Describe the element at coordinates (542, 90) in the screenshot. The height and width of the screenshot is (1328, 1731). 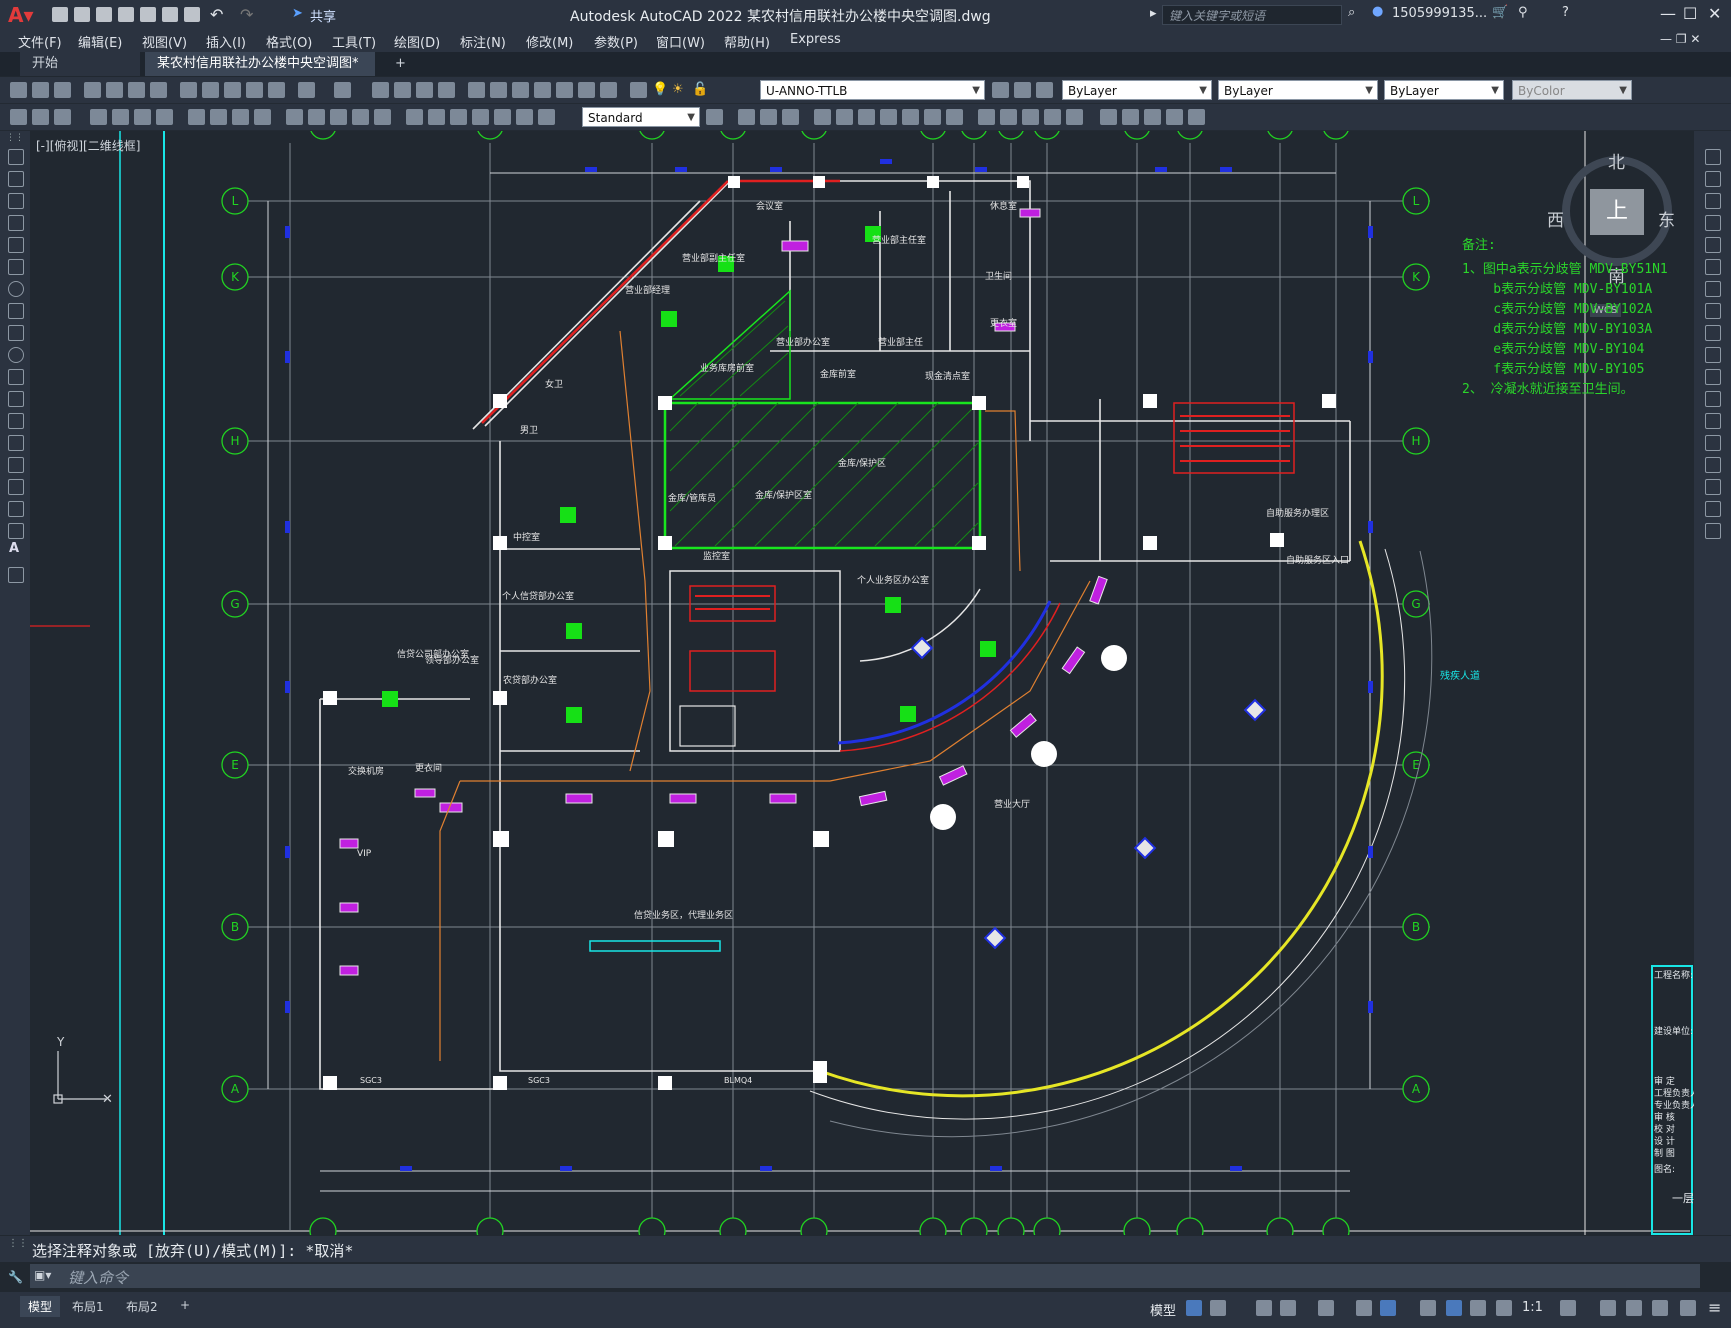
I see `sheet-set-icon` at that location.